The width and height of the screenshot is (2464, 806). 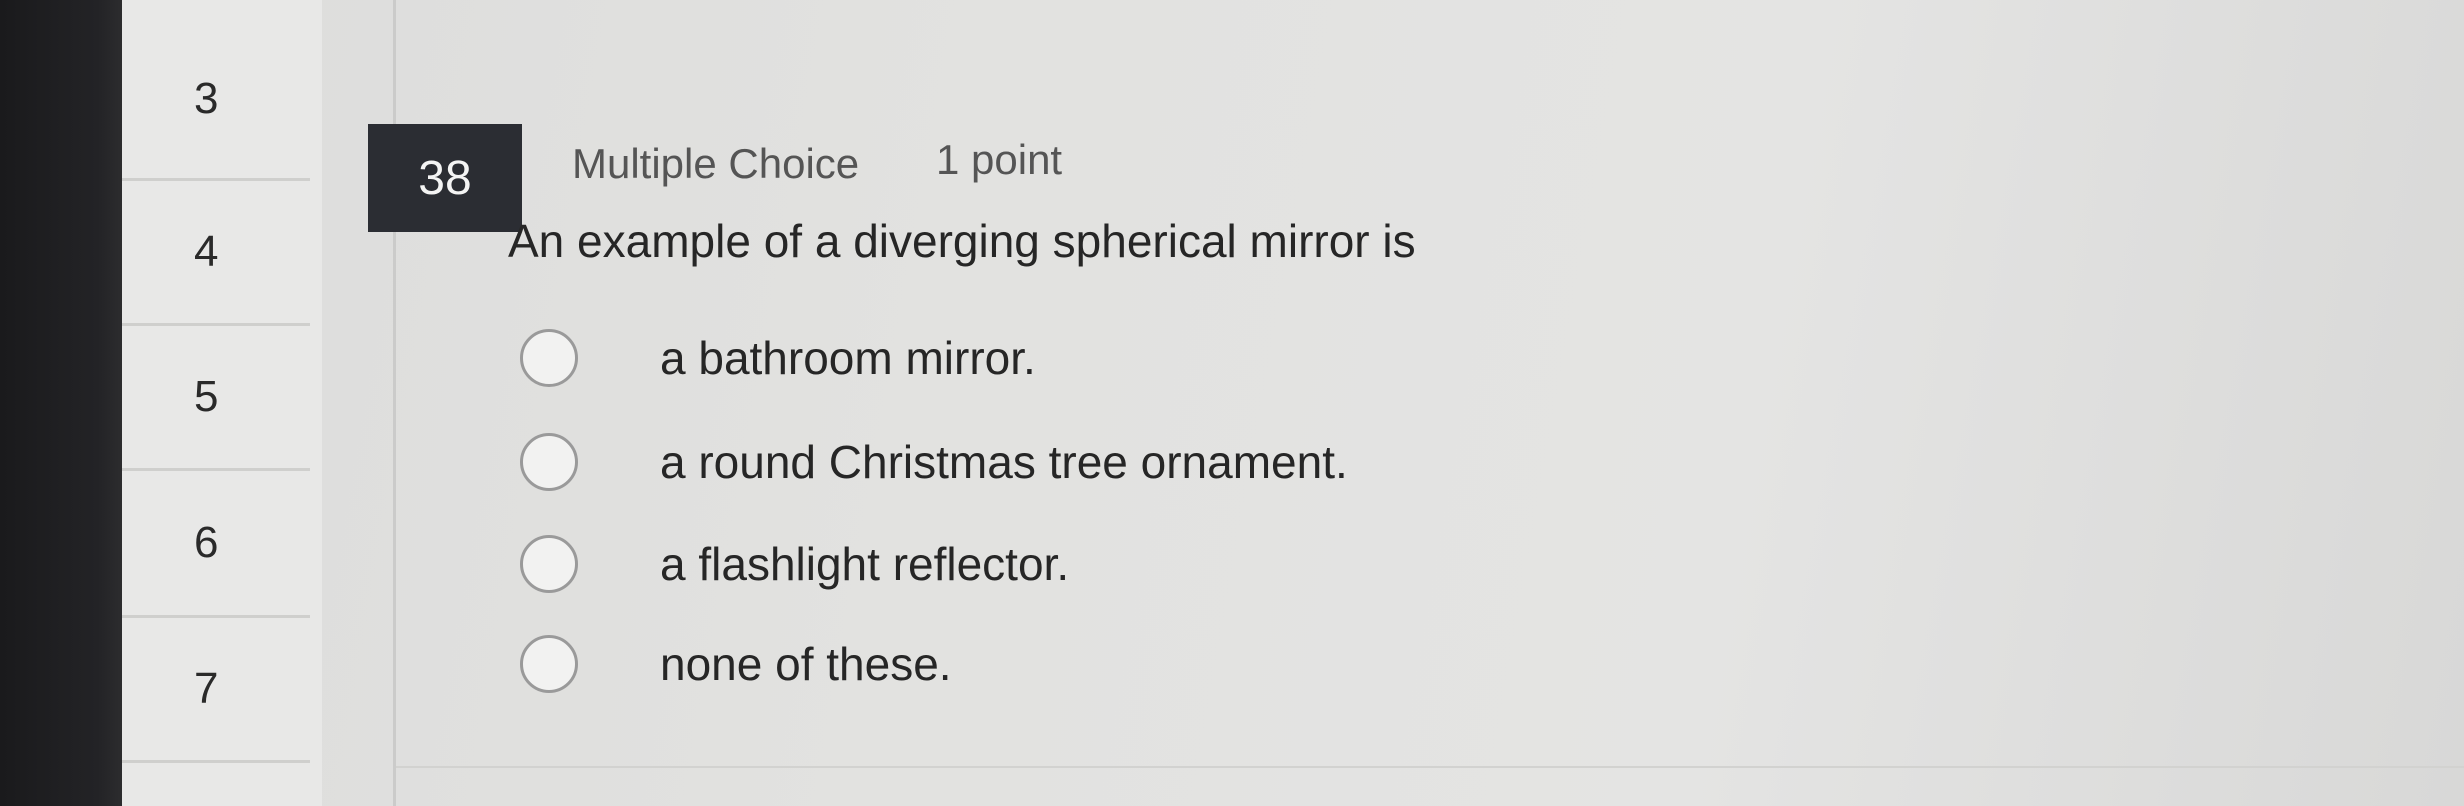 I want to click on content-bottom-divider, so click(x=1430, y=767).